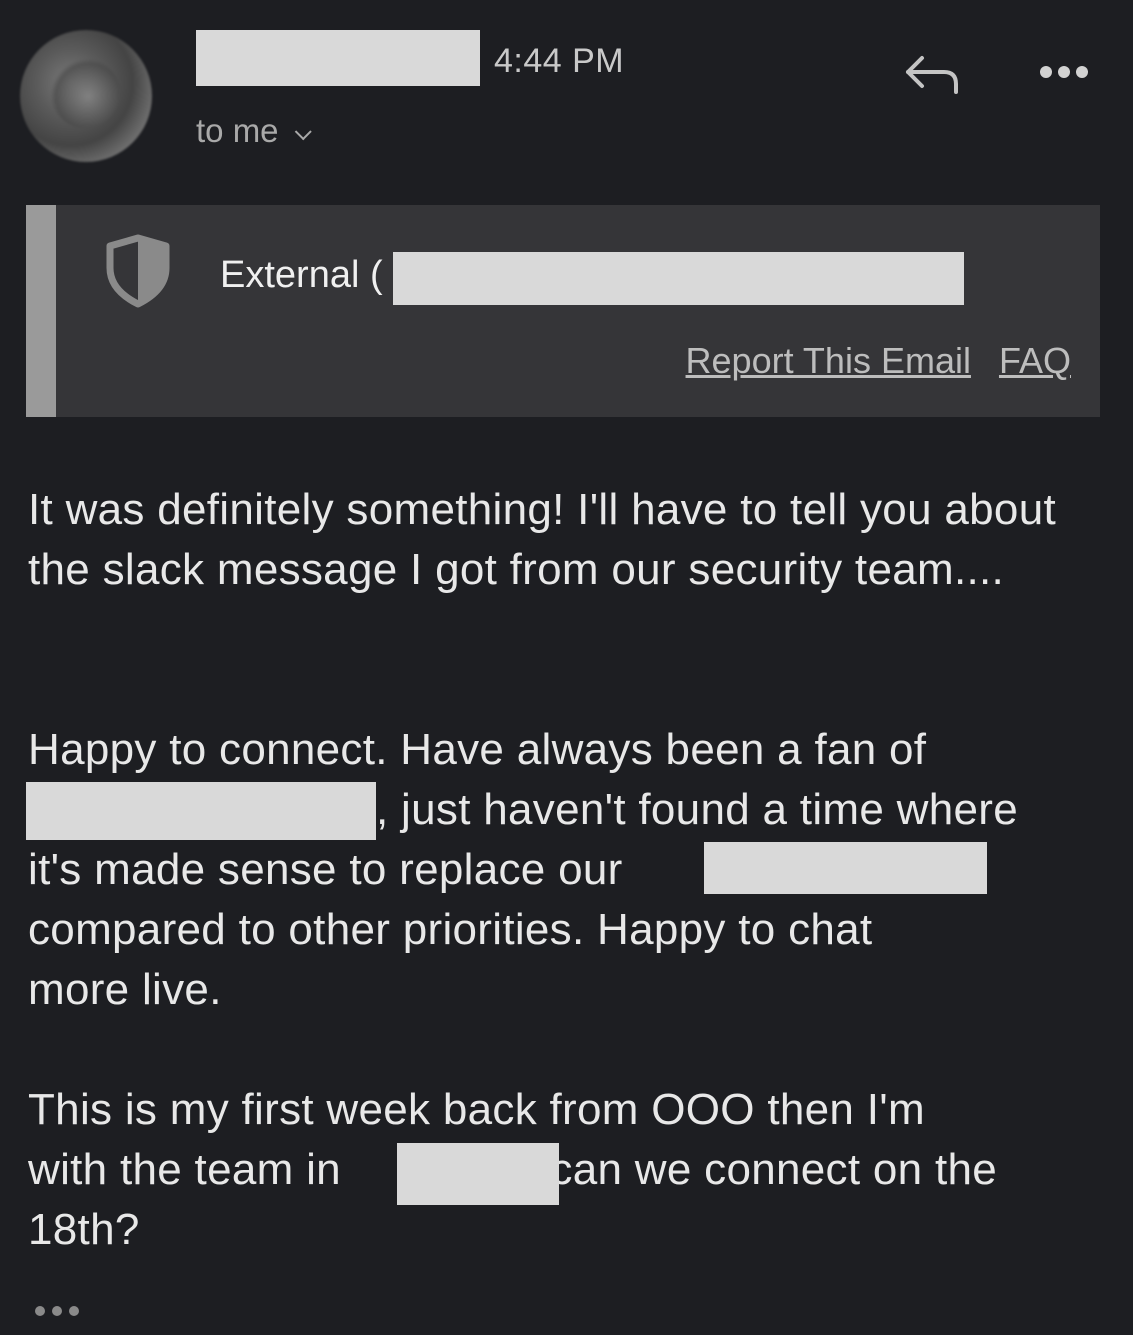 This screenshot has width=1133, height=1335. I want to click on p3-line-2b: - can we connect on the, so click(760, 1169).